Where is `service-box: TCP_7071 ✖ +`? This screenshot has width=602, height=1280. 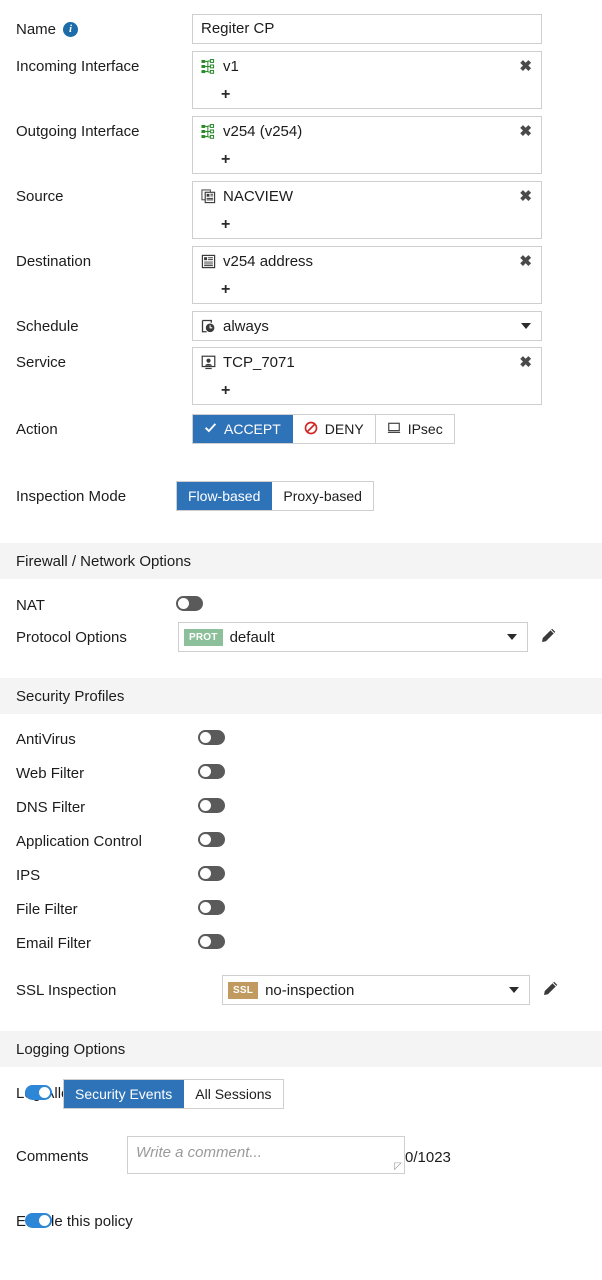
service-box: TCP_7071 ✖ + is located at coordinates (367, 376).